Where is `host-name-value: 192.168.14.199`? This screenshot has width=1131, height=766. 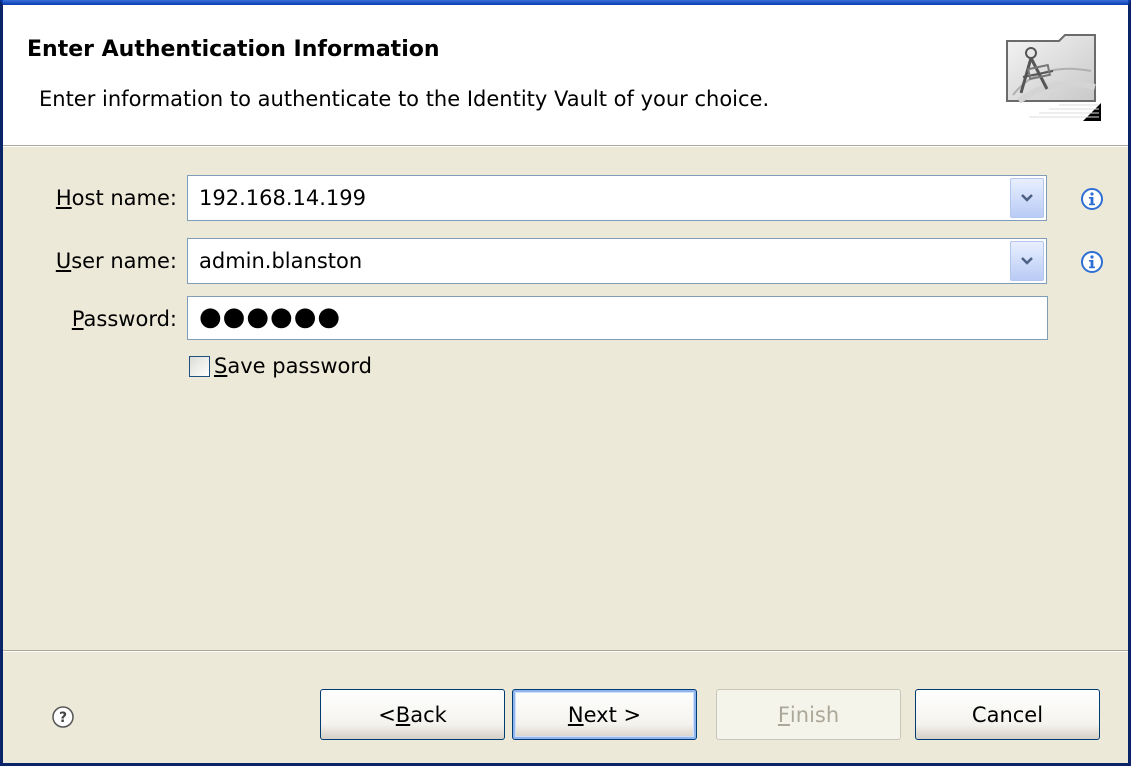
host-name-value: 192.168.14.199 is located at coordinates (282, 198).